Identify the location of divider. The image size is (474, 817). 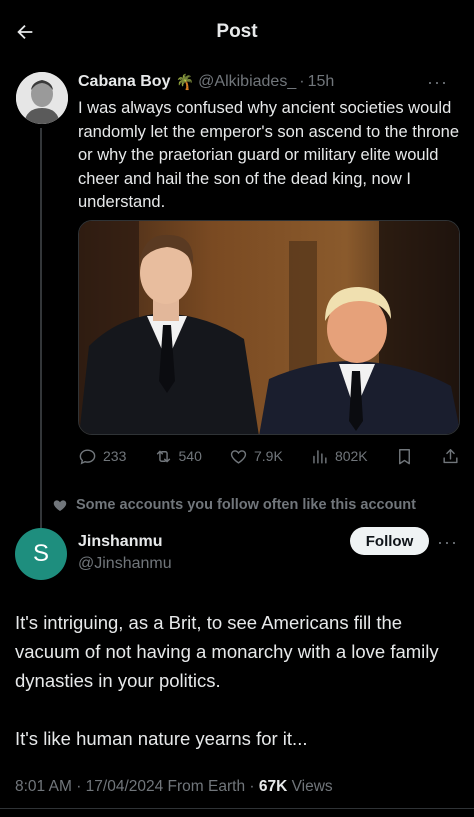
(237, 808).